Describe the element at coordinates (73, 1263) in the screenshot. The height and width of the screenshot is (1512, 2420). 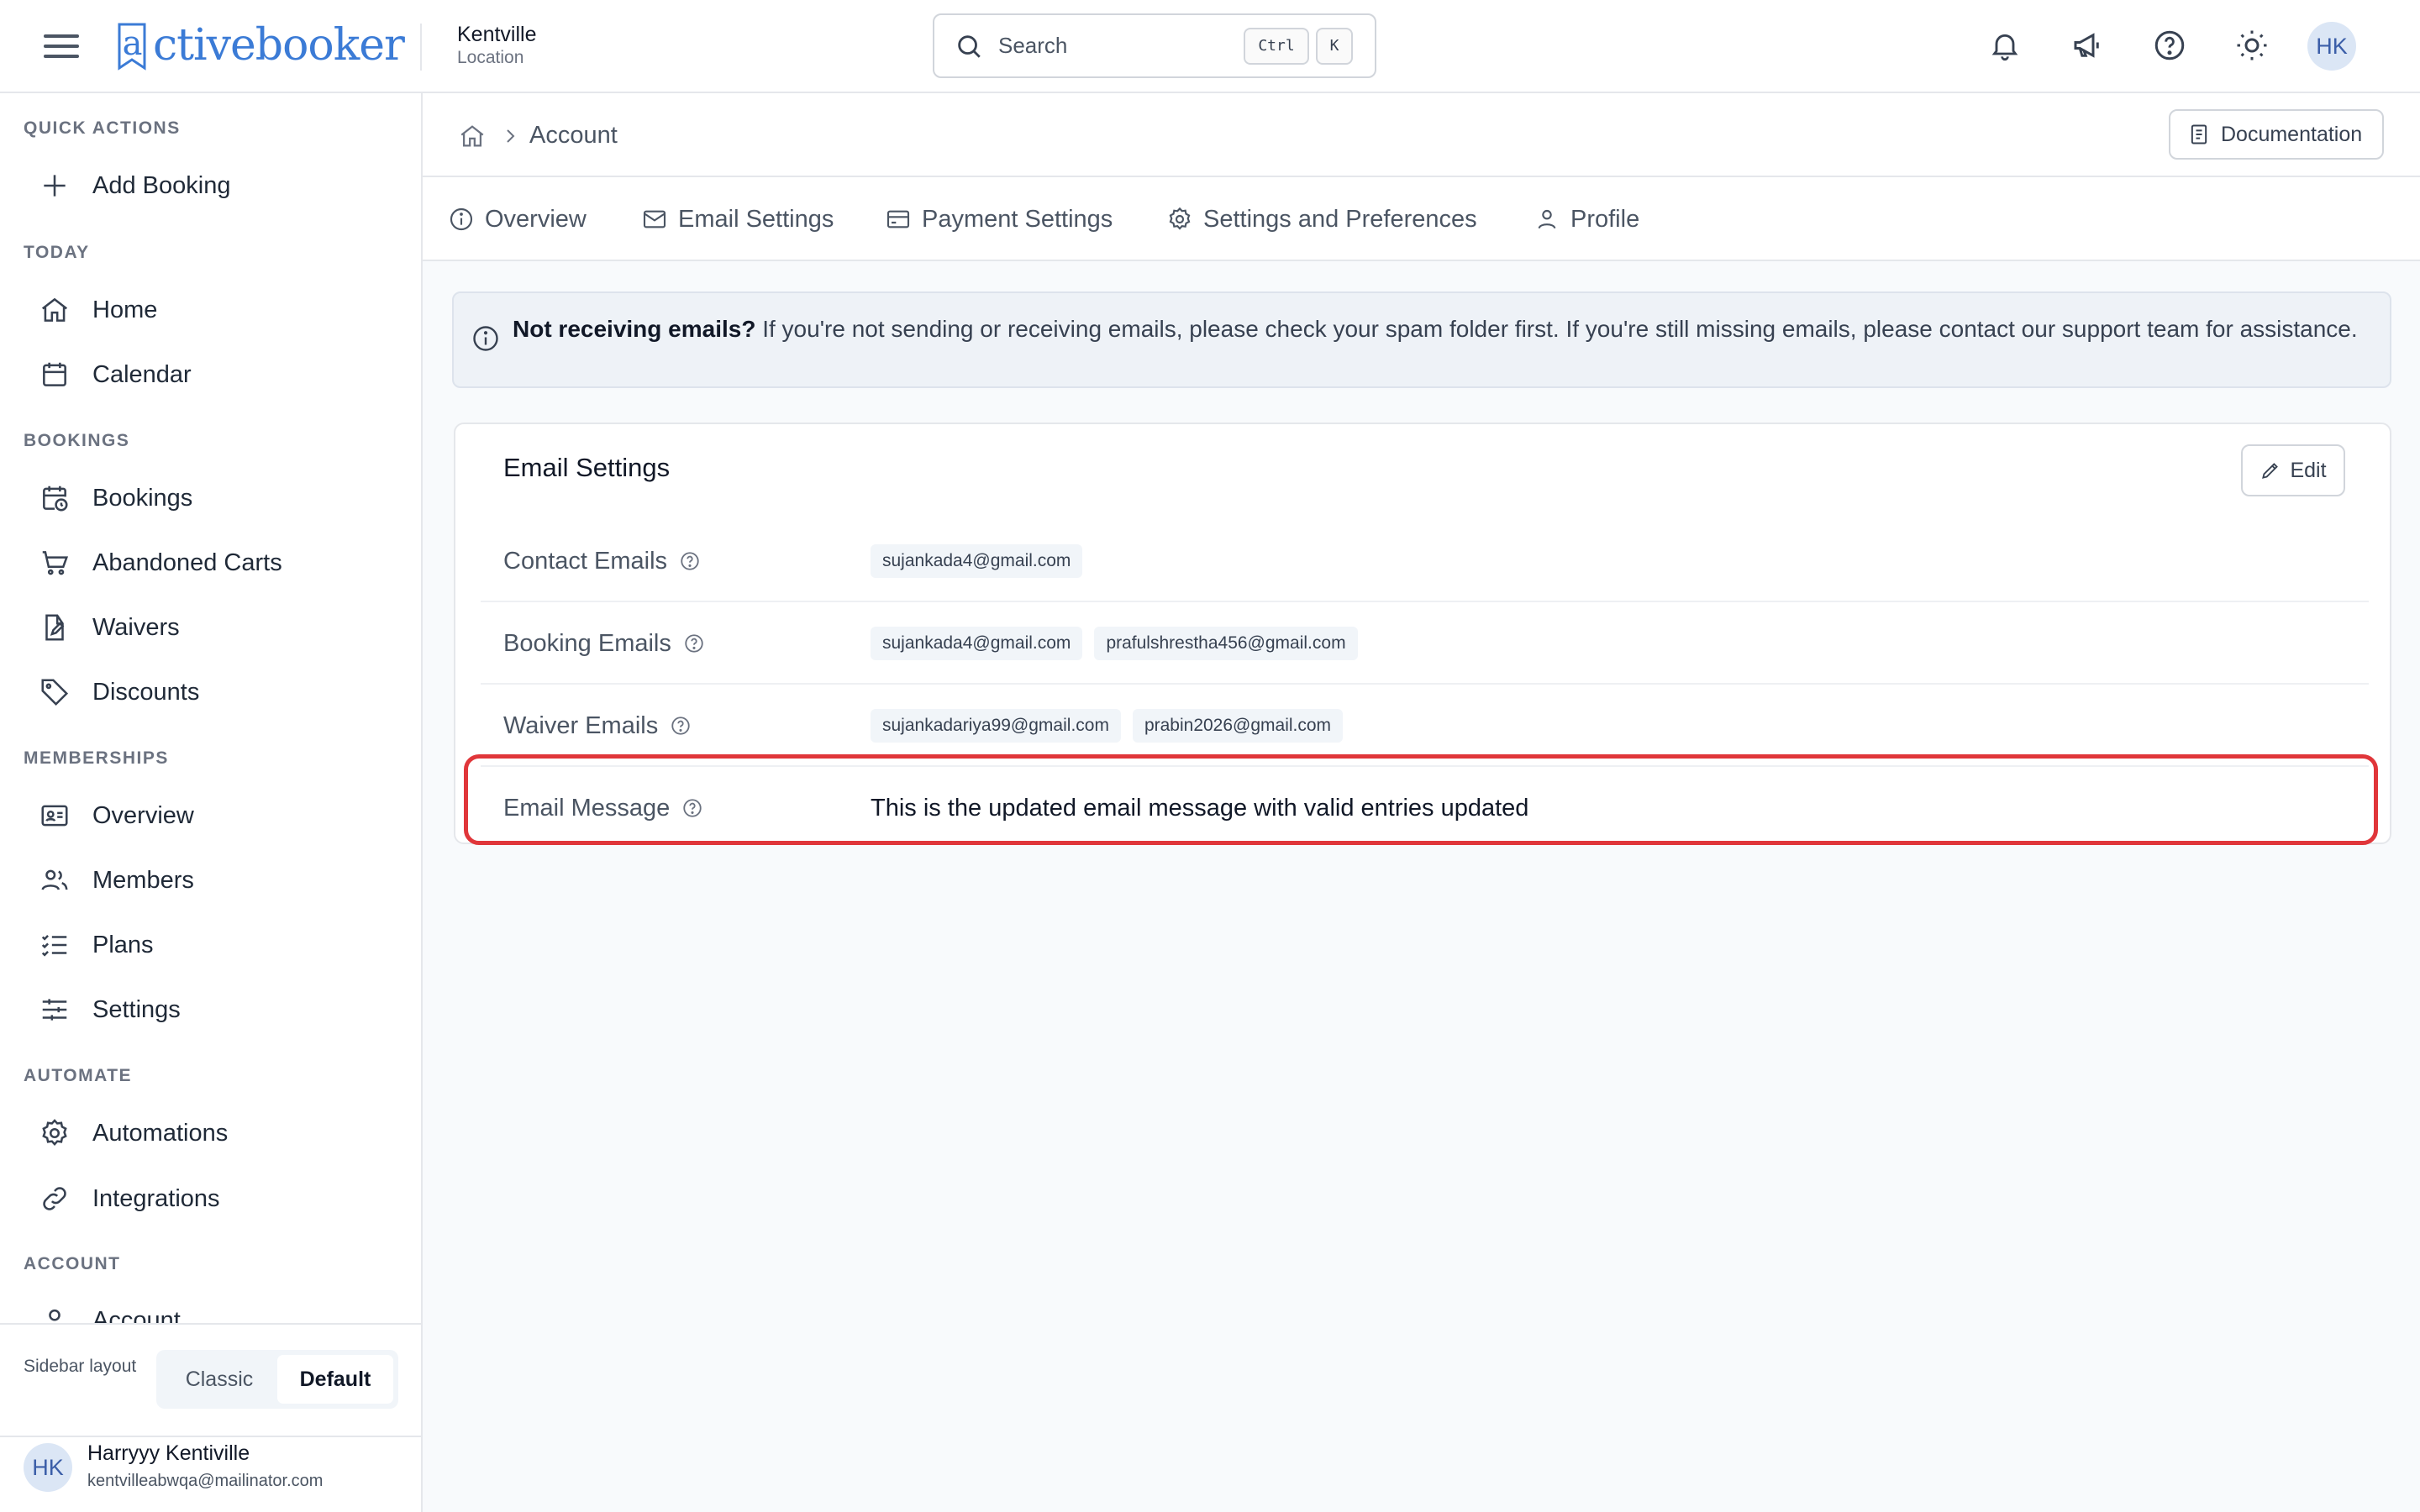
I see `section-account: ACCOUNT` at that location.